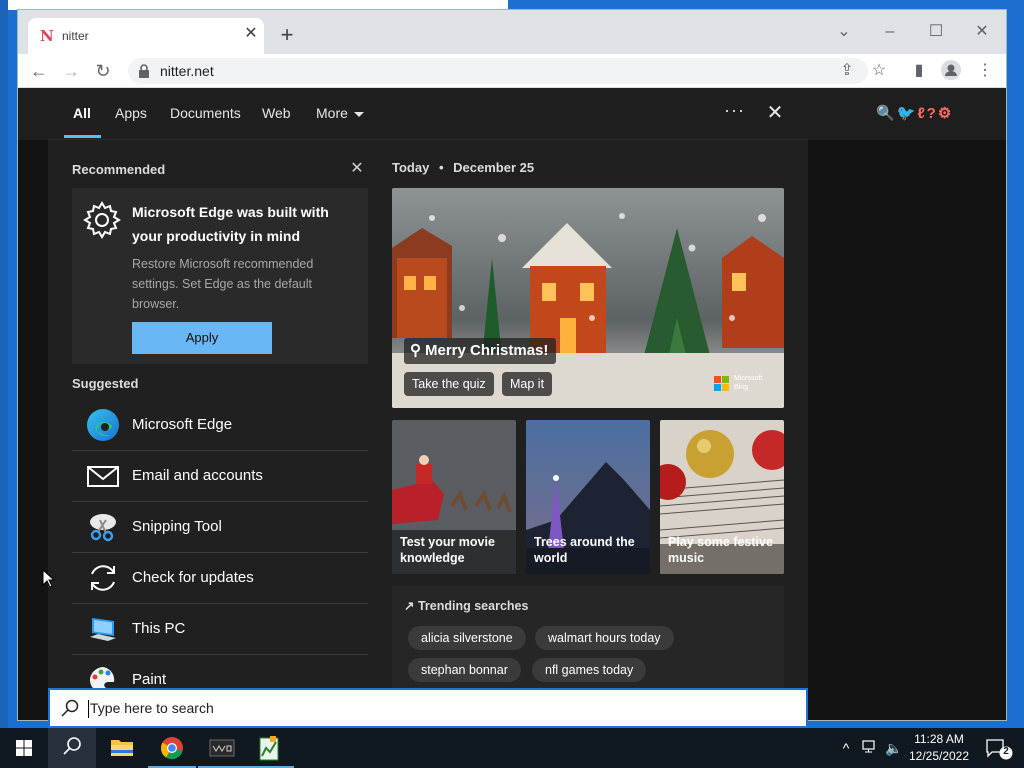 The width and height of the screenshot is (1024, 768). Describe the element at coordinates (103, 476) in the screenshot. I see `mail-icon` at that location.